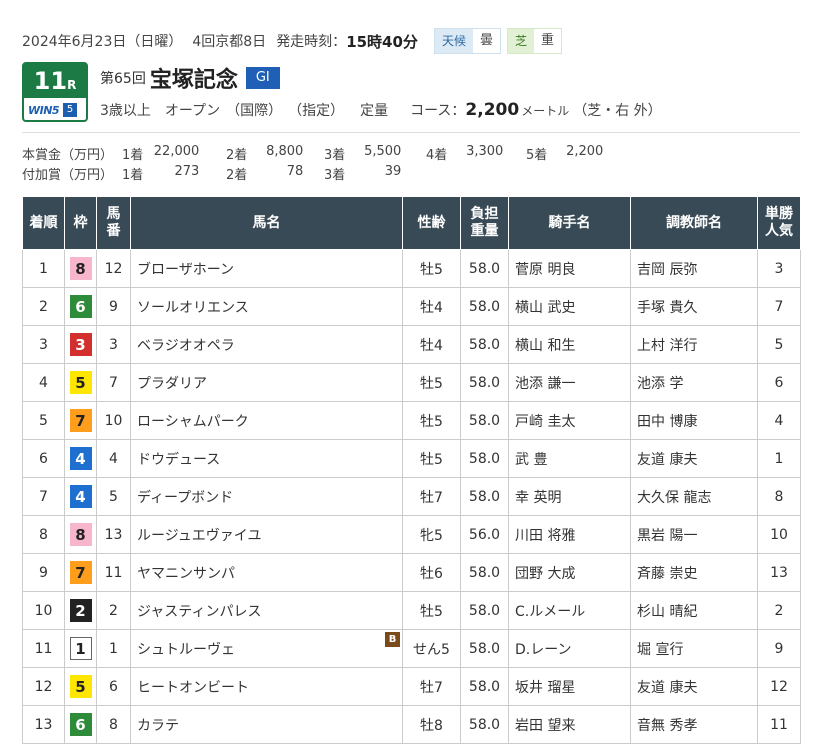  I want to click on horse-name-cell: プラダリア, so click(266, 382).